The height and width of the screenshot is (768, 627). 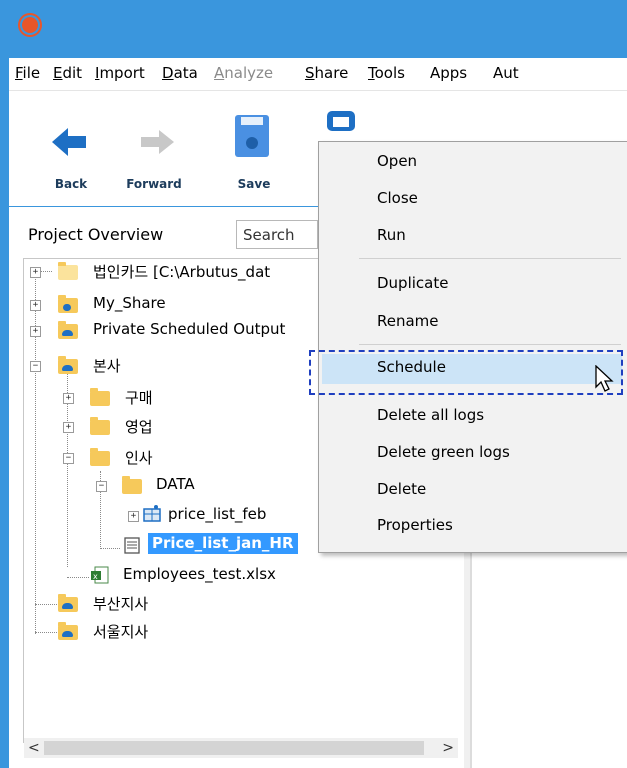 I want to click on menu-item-properties: Properties, so click(x=415, y=525).